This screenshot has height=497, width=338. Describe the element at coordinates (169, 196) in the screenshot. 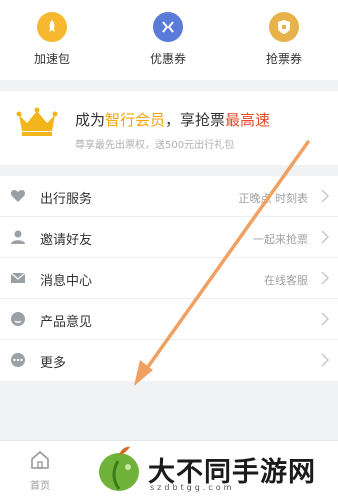

I see `menu-item-travel-service: 出行服务 正晚点 时刻表` at that location.